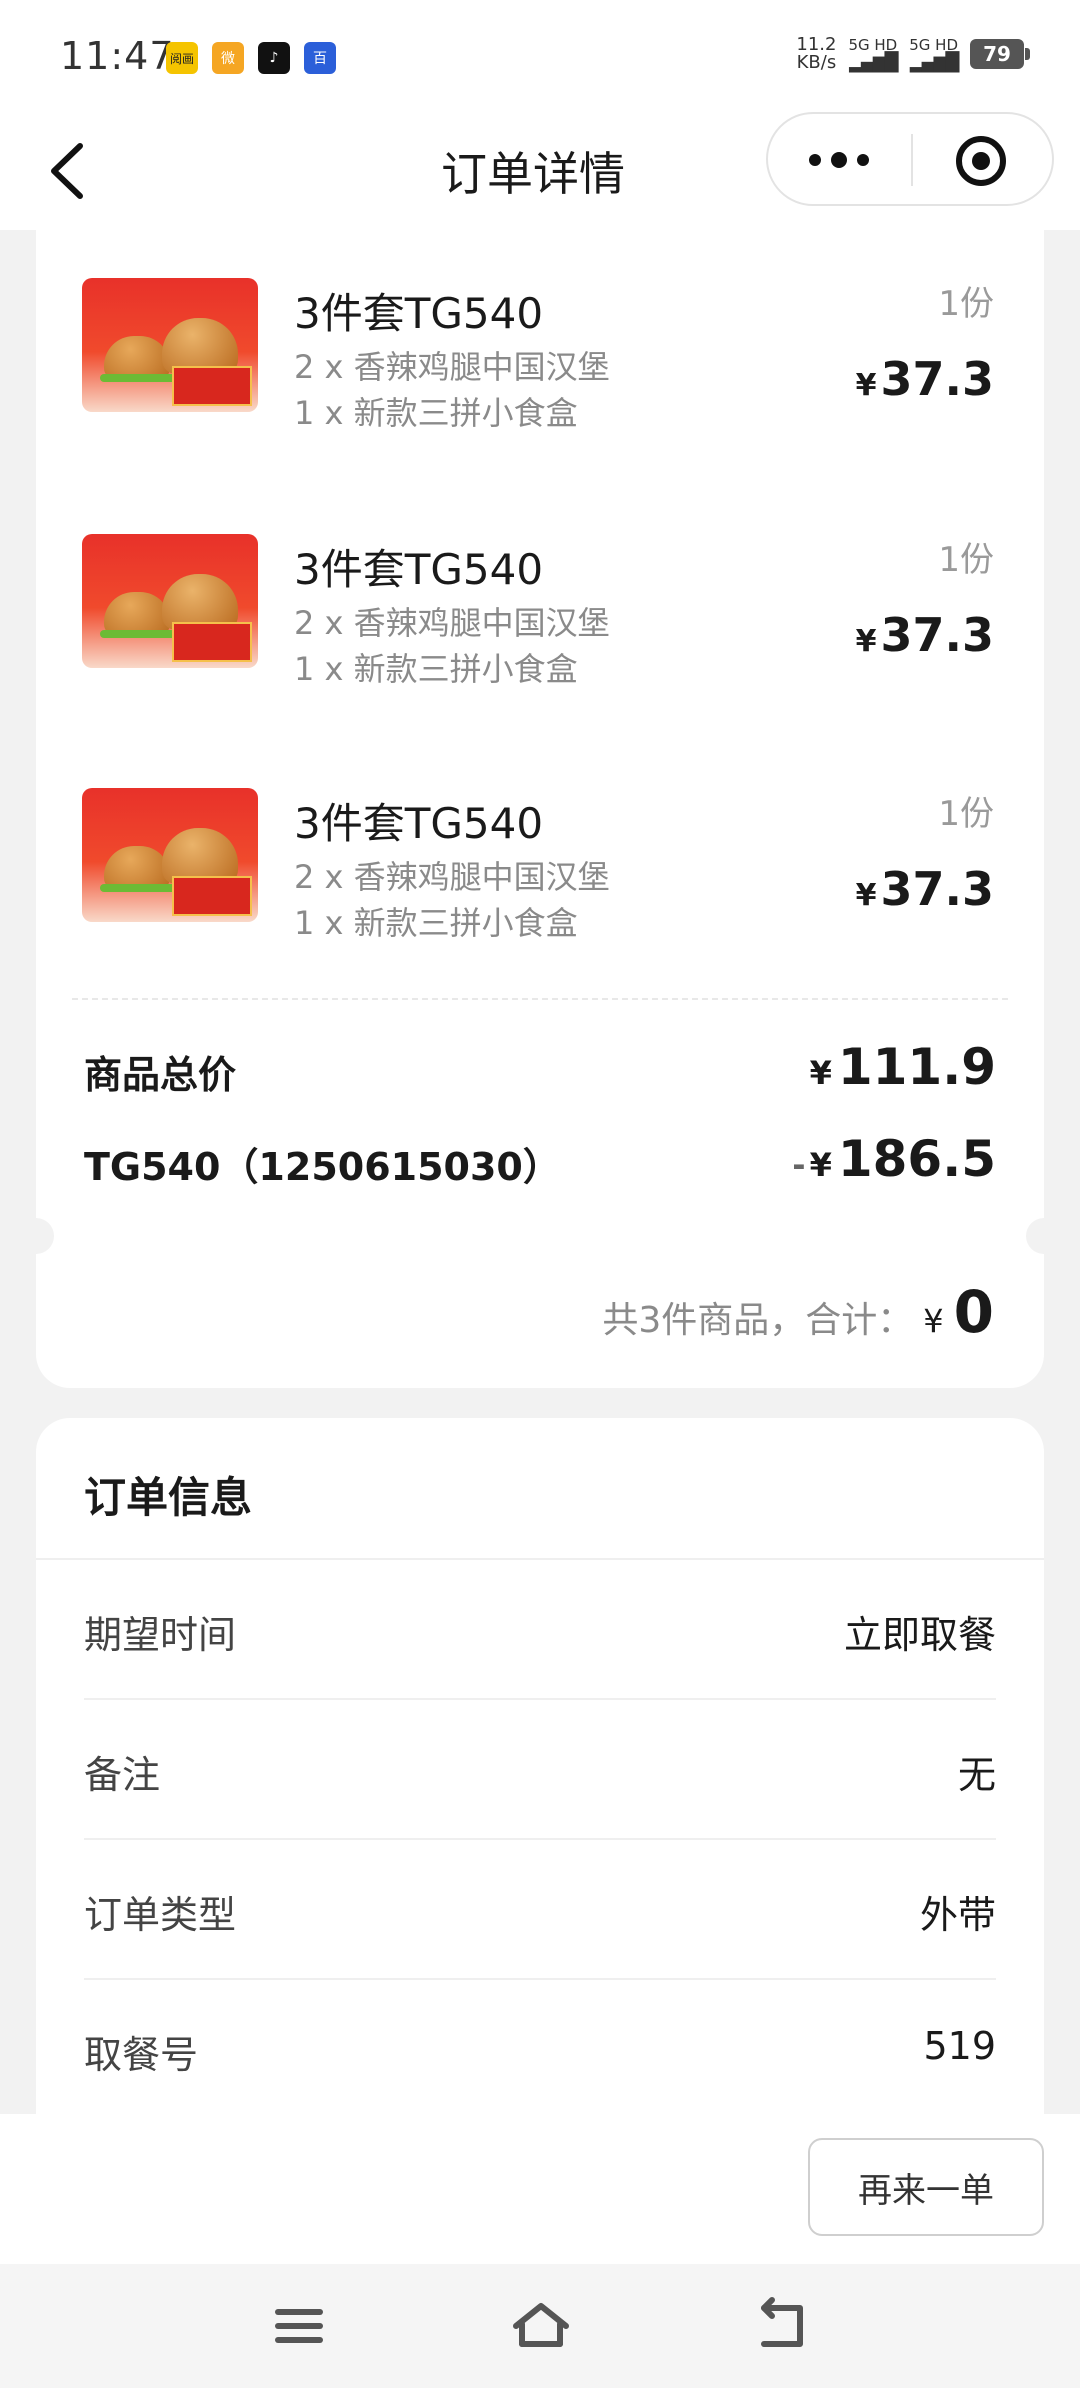 The image size is (1080, 2388). Describe the element at coordinates (873, 54) in the screenshot. I see `signal-1-icon: 5G HD ▂▄▆█` at that location.